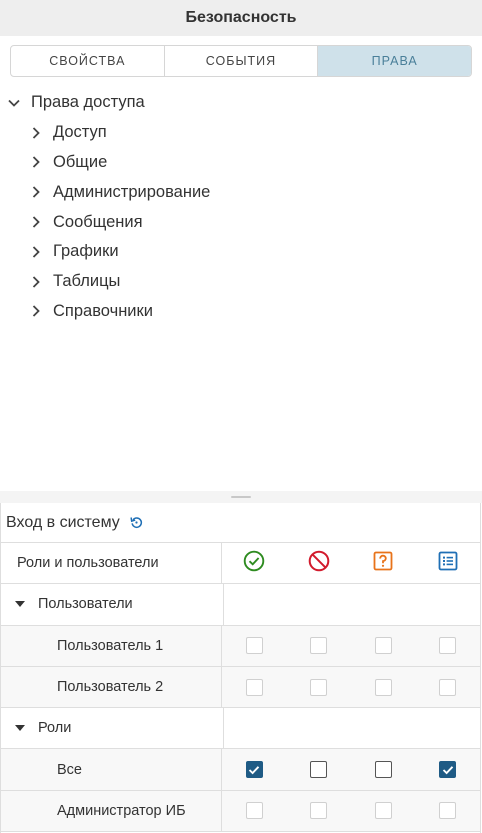 The image size is (482, 833). Describe the element at coordinates (136, 522) in the screenshot. I see `reset-icon` at that location.